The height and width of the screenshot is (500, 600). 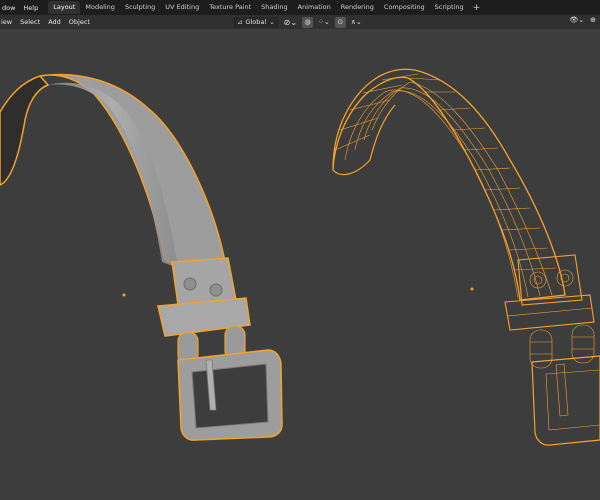 What do you see at coordinates (565, 278) in the screenshot?
I see `wire-rivet-right` at bounding box center [565, 278].